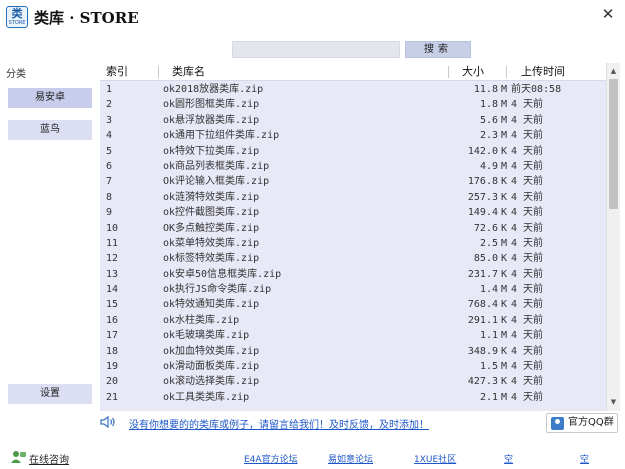  I want to click on yiruyi-forum-link: 易如意论坛, so click(350, 458).